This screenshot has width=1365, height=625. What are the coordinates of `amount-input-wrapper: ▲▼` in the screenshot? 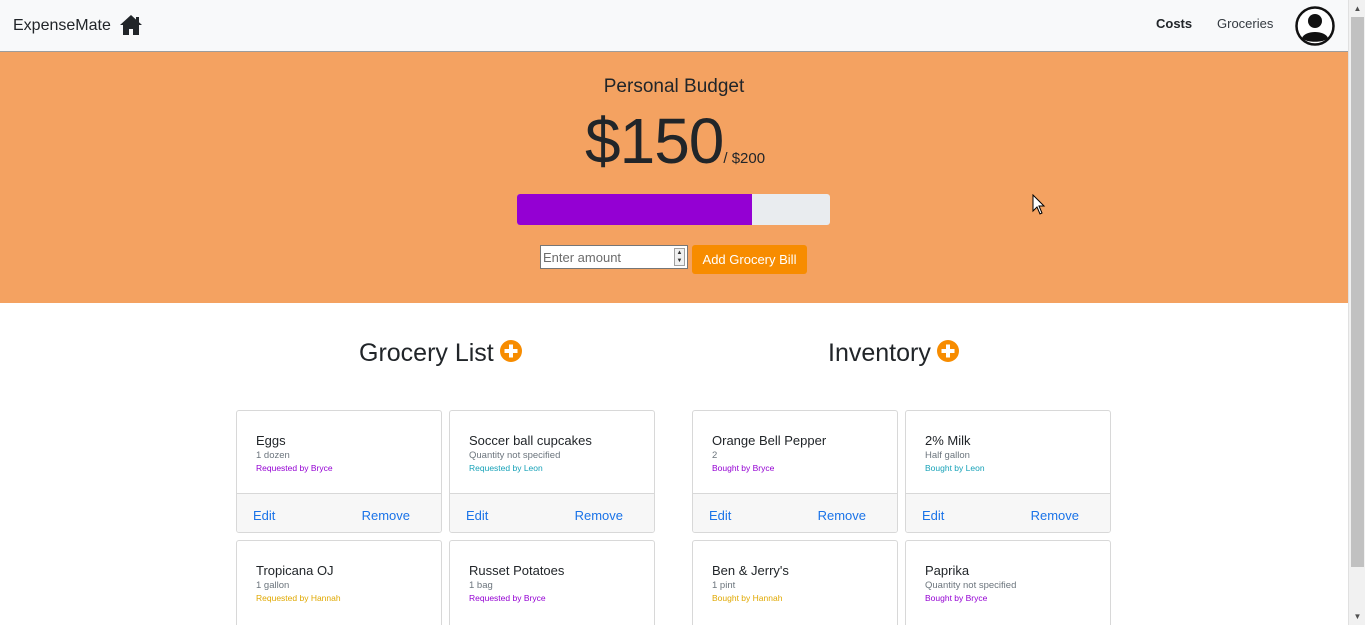 It's located at (614, 257).